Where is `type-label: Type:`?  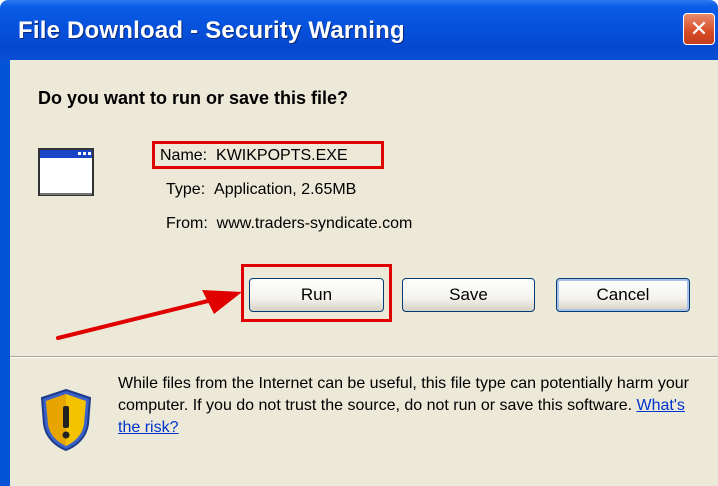
type-label: Type: is located at coordinates (186, 189).